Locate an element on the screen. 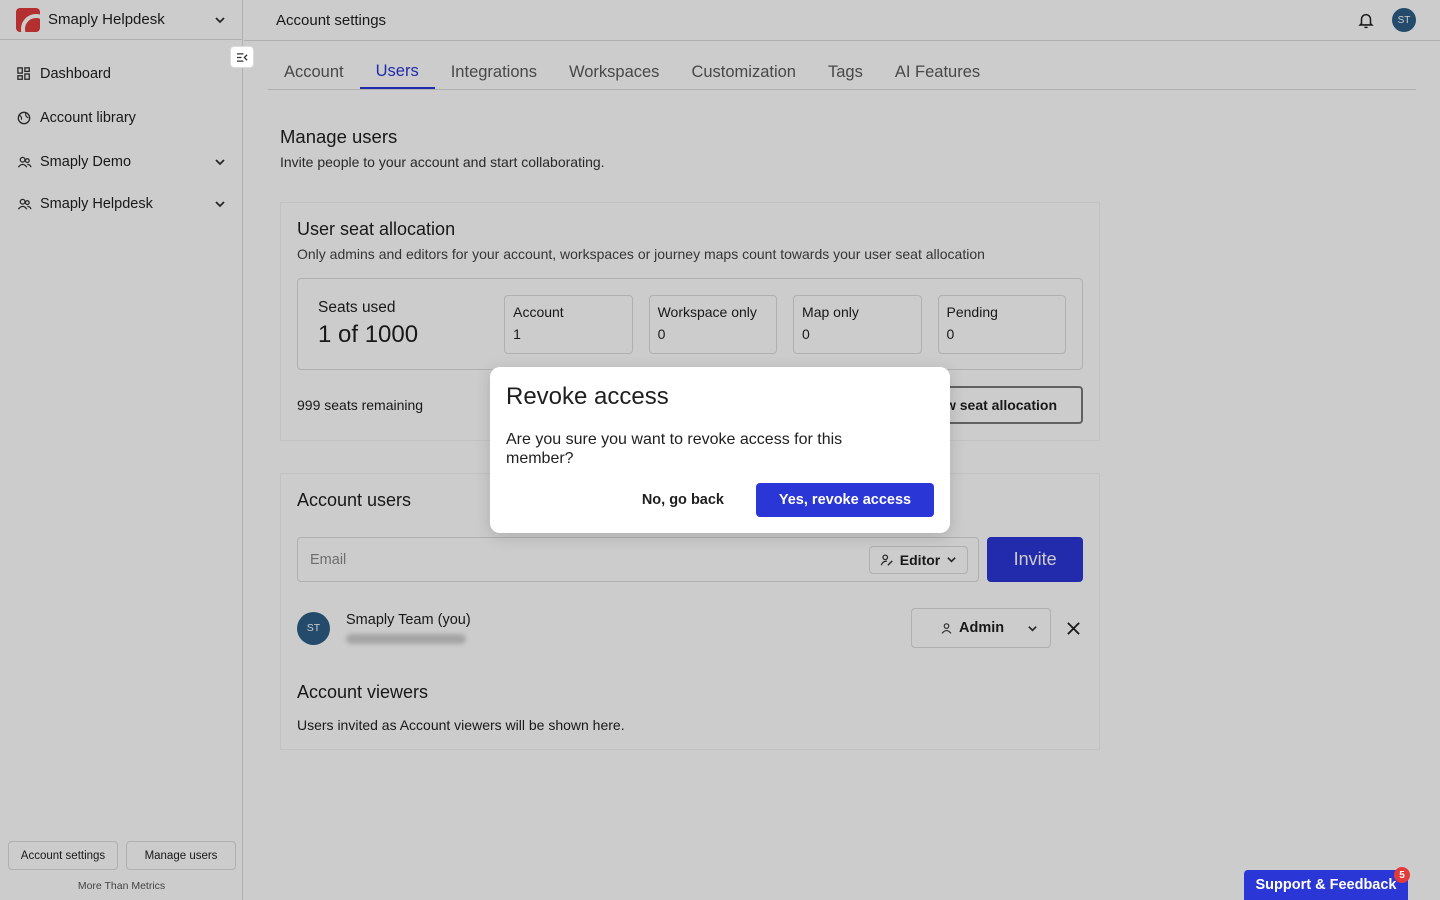 This screenshot has height=900, width=1440. support-label: Support & Feedback is located at coordinates (1326, 885).